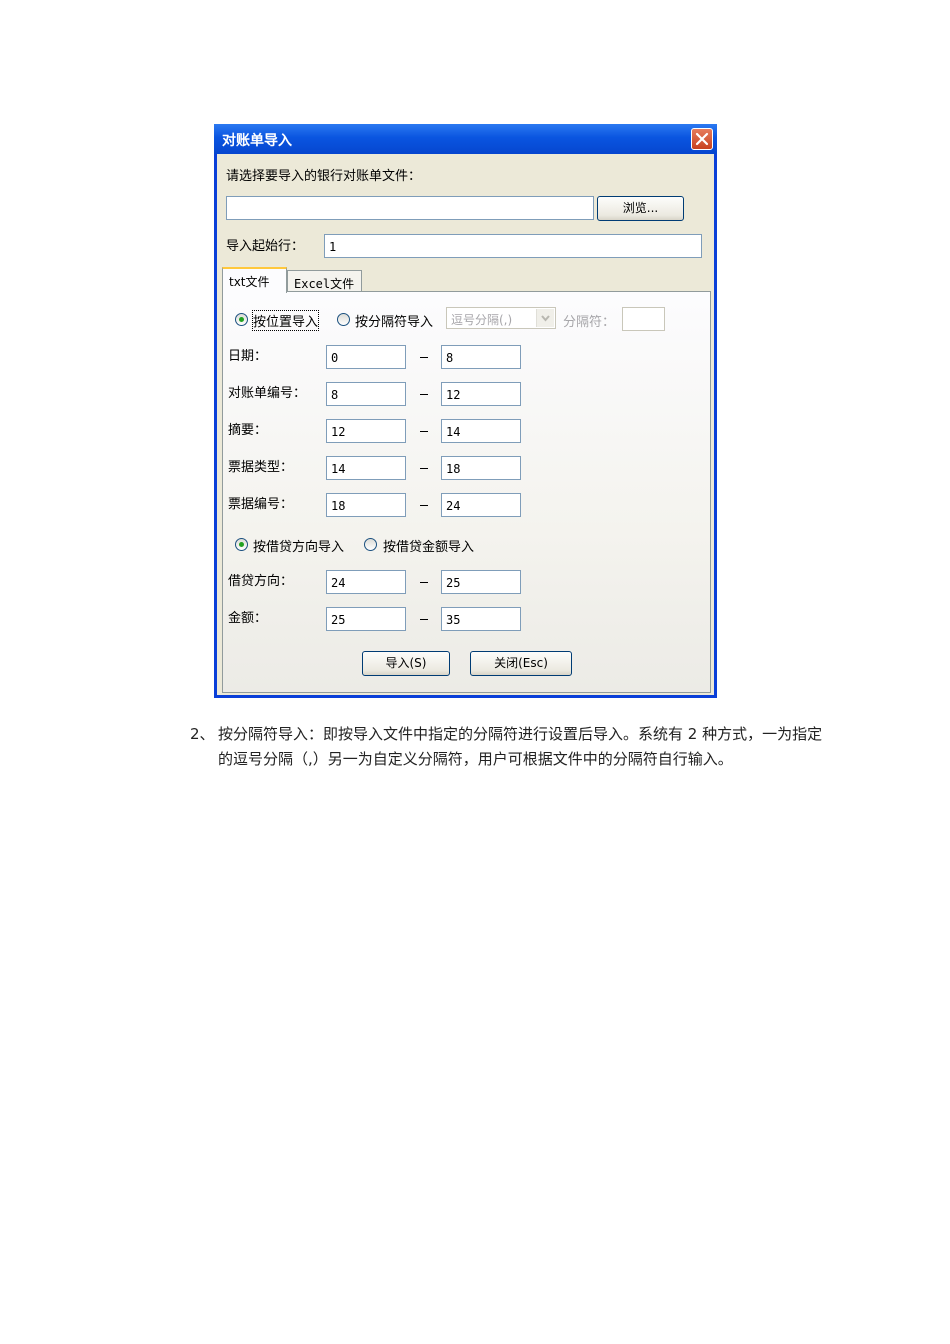  Describe the element at coordinates (261, 467) in the screenshot. I see `row-label-bill-type: 票据类型：` at that location.